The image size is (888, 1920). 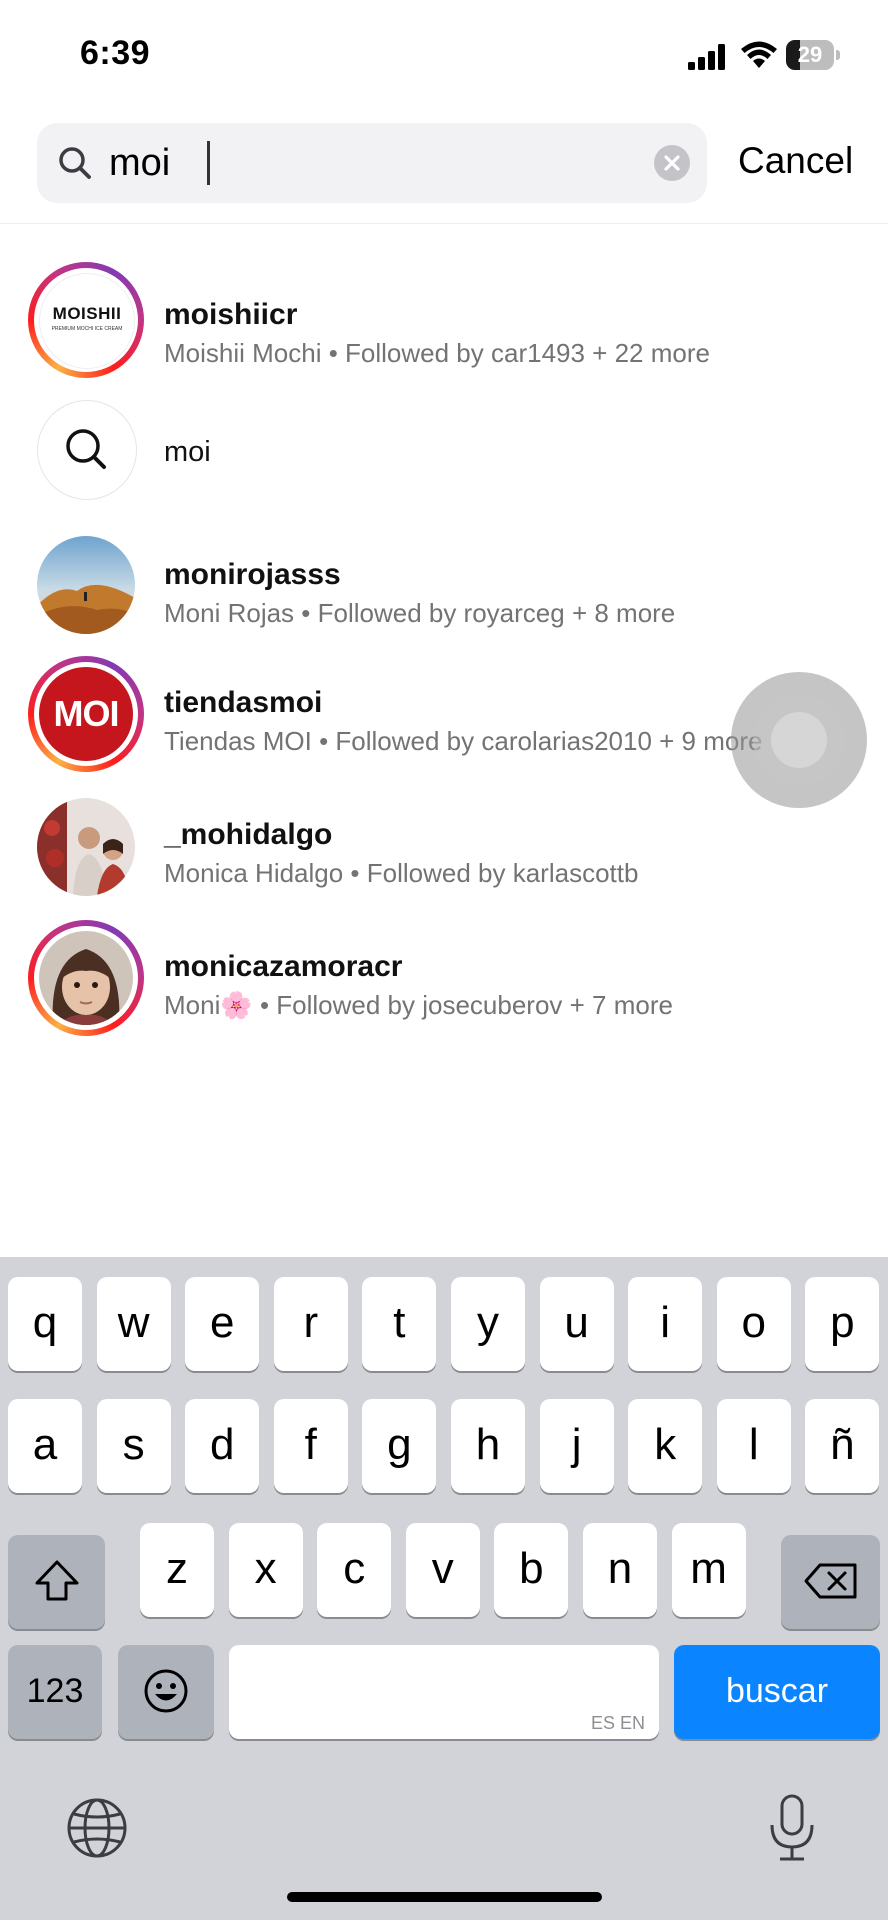 I want to click on story-ring: MOI, so click(x=86, y=714).